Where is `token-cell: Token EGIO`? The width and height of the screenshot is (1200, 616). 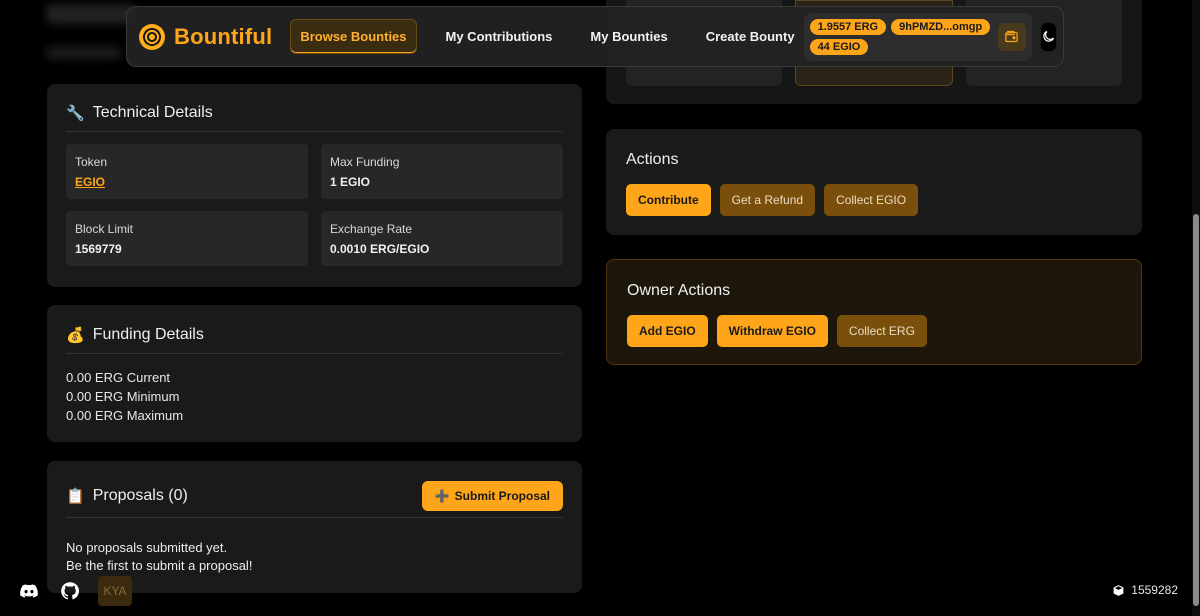 token-cell: Token EGIO is located at coordinates (187, 171).